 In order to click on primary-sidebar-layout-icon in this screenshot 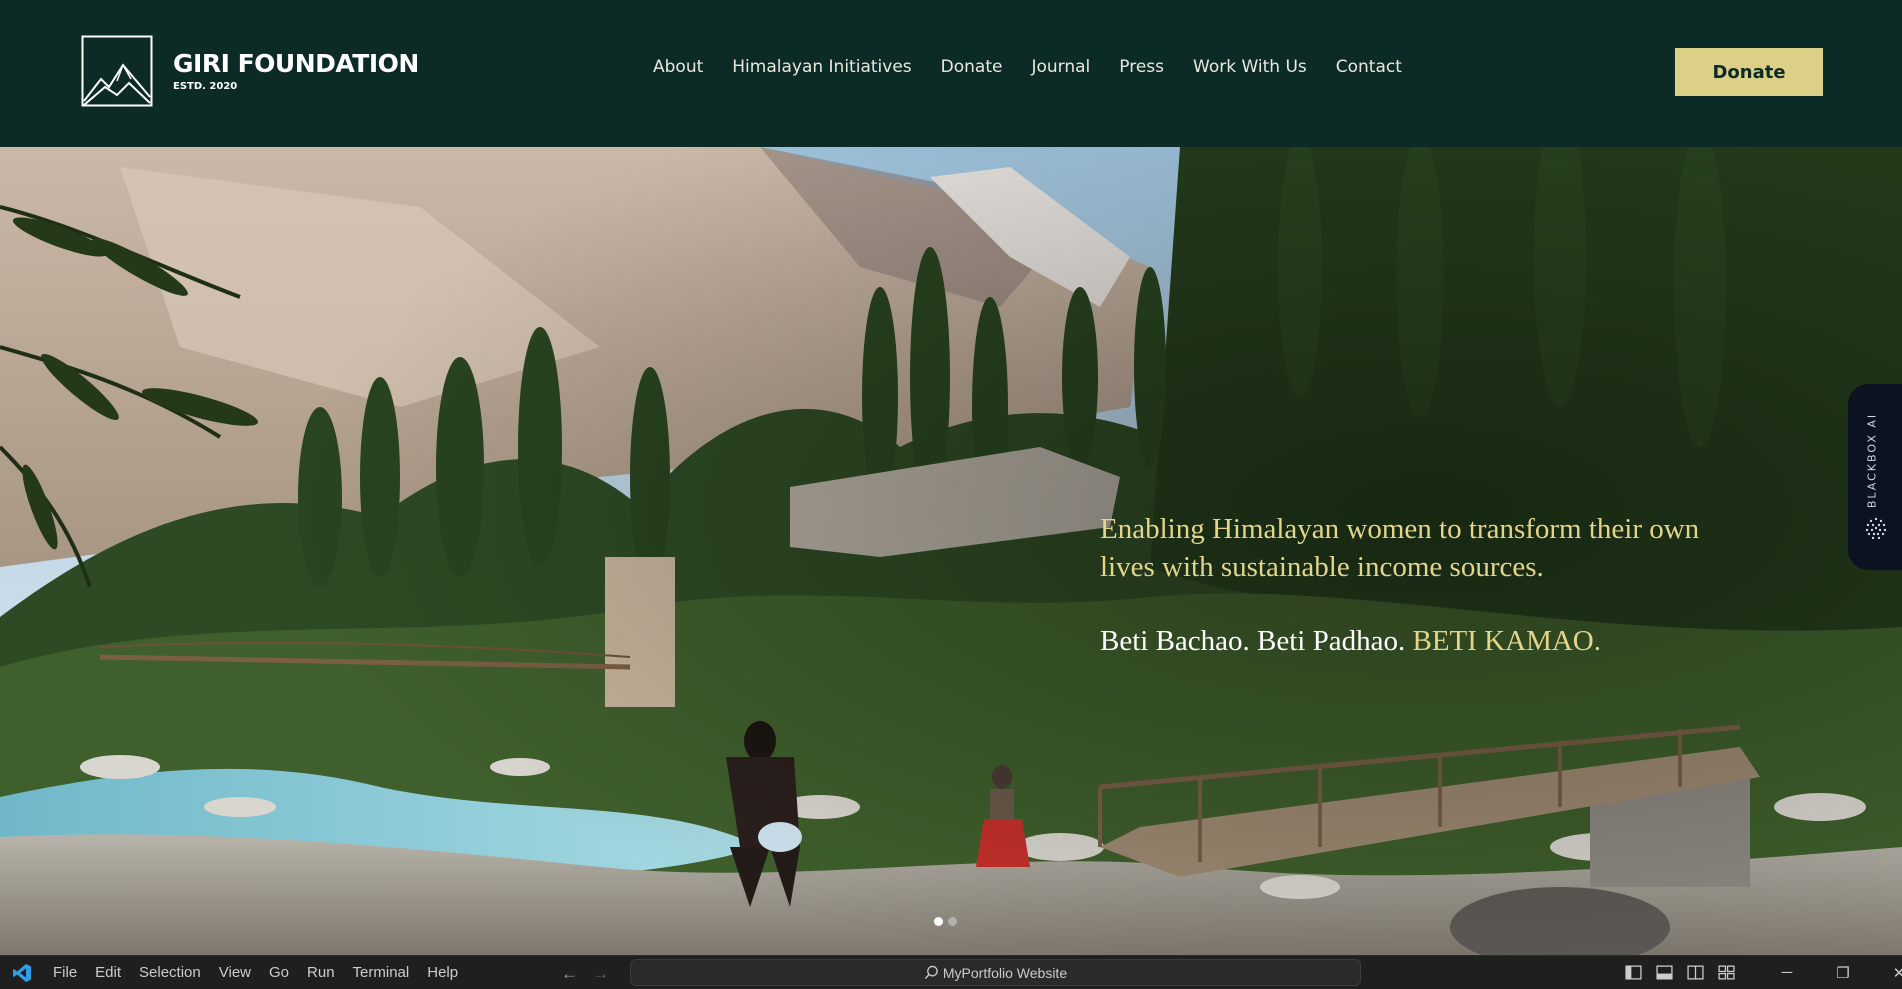, I will do `click(1633, 972)`.